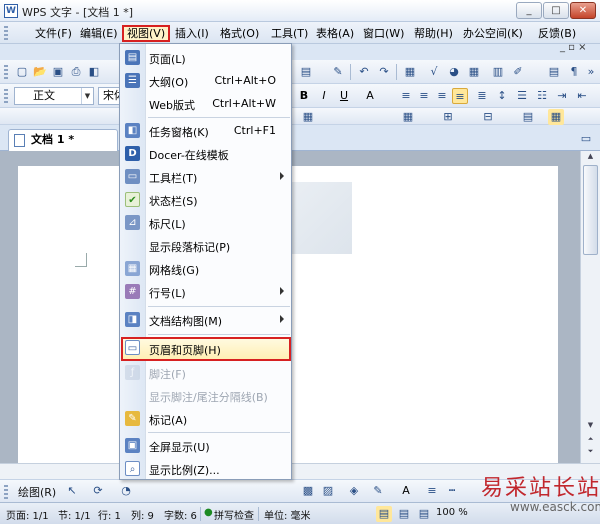  What do you see at coordinates (434, 72) in the screenshot?
I see `formula-icon: √` at bounding box center [434, 72].